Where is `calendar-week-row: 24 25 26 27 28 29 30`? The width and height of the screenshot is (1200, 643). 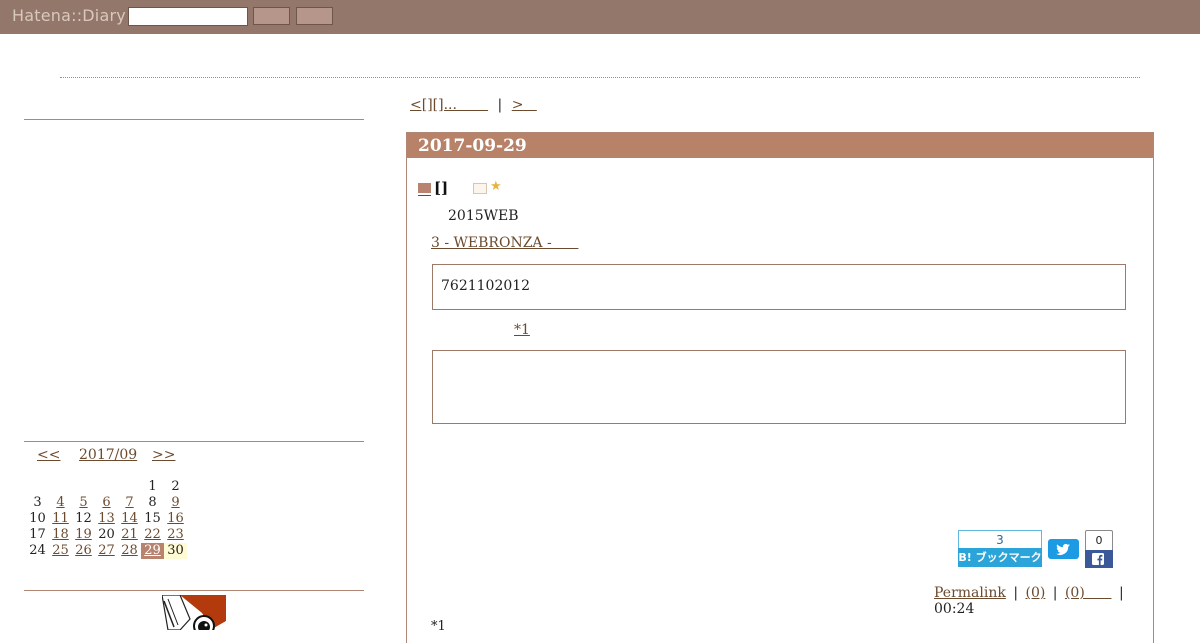 calendar-week-row: 24 25 26 27 28 29 30 is located at coordinates (106, 551).